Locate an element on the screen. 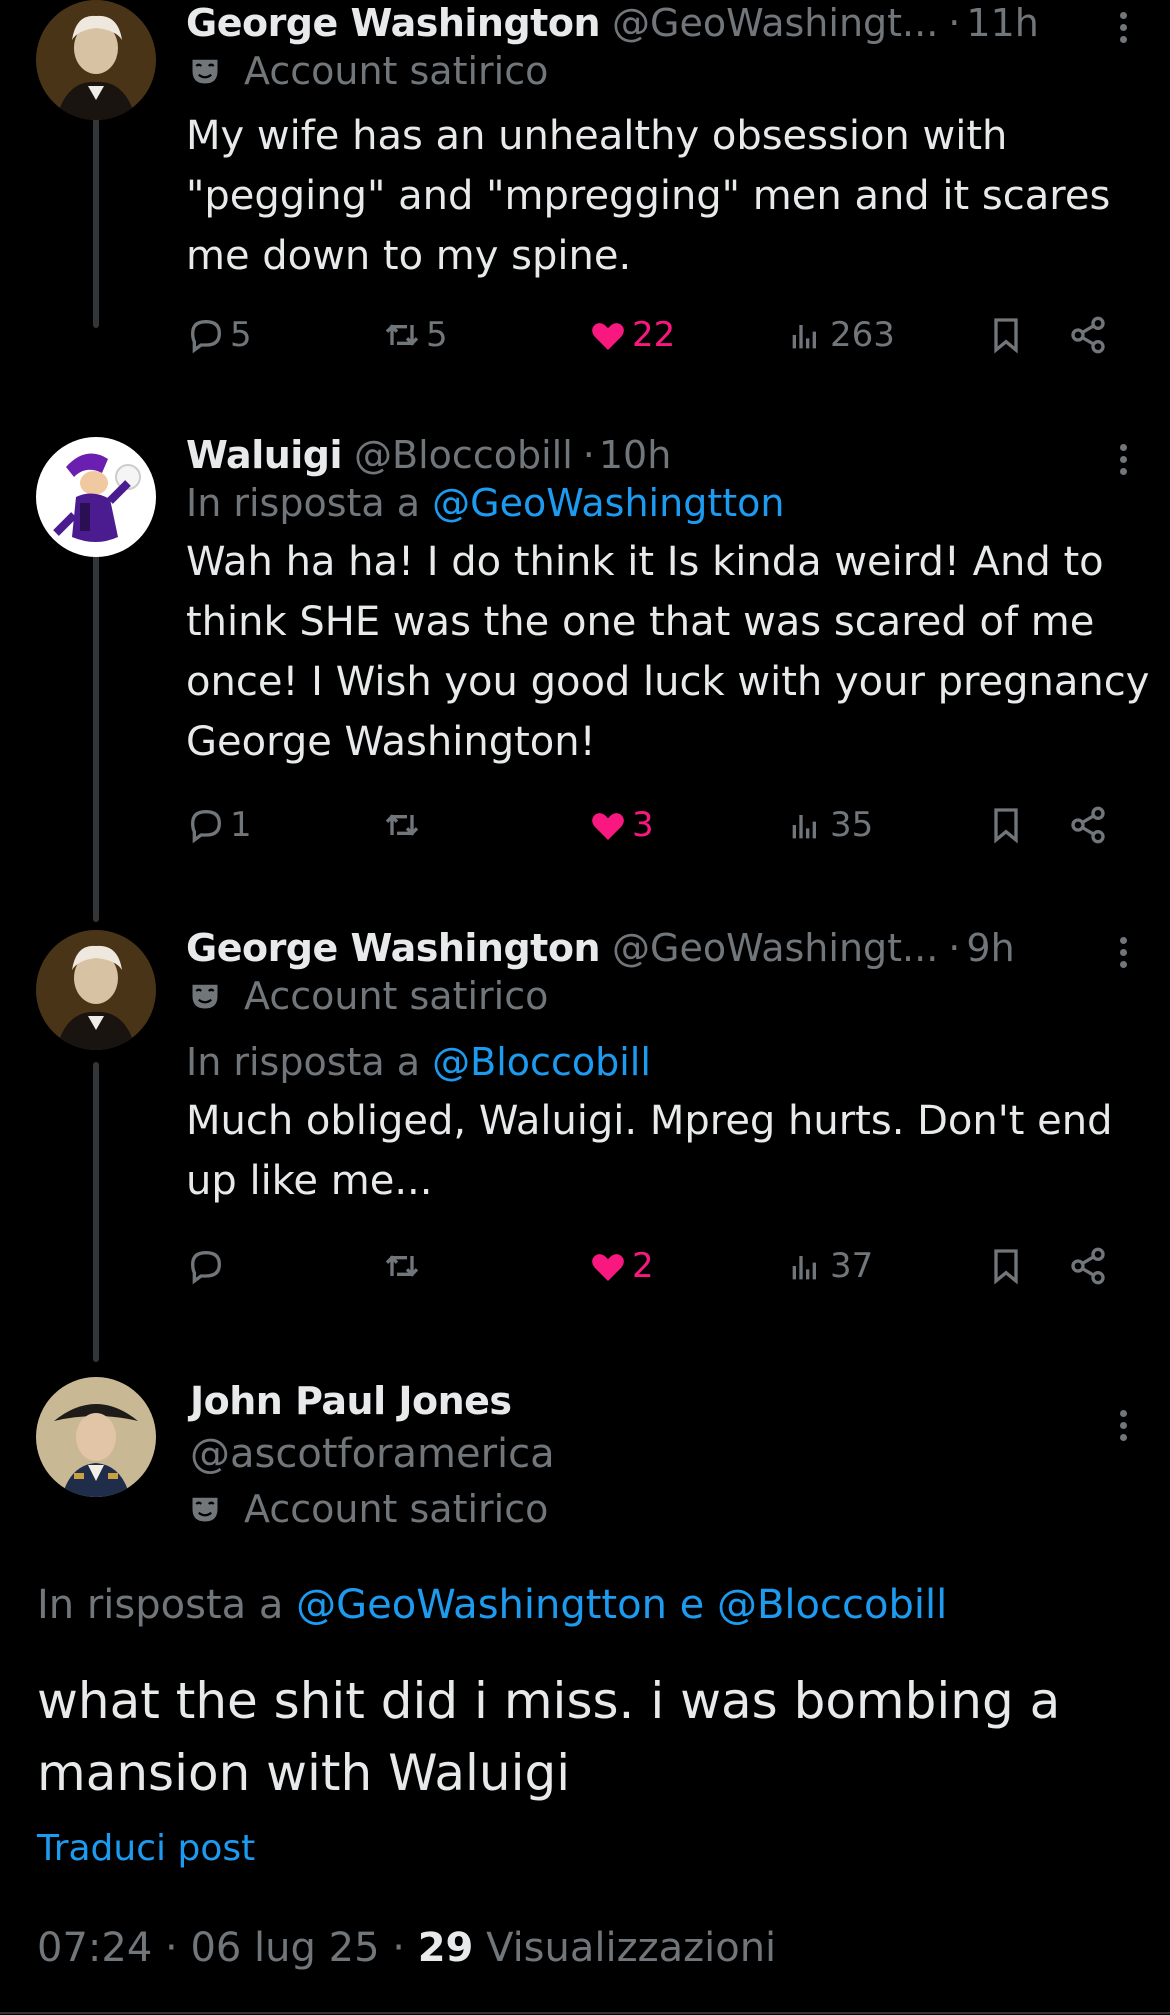 This screenshot has height=2015, width=1170. action-bar: 5 5 22 263 is located at coordinates (668, 335).